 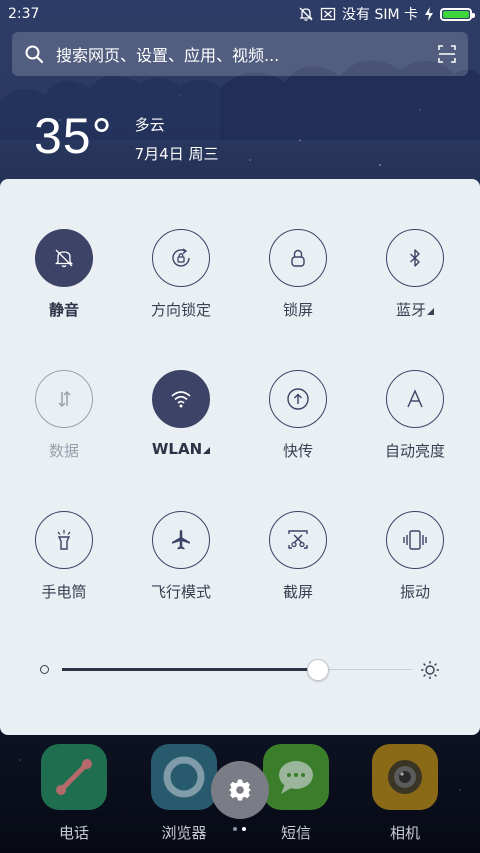 I want to click on status-icons: 没有 SIM 卡, so click(x=386, y=14).